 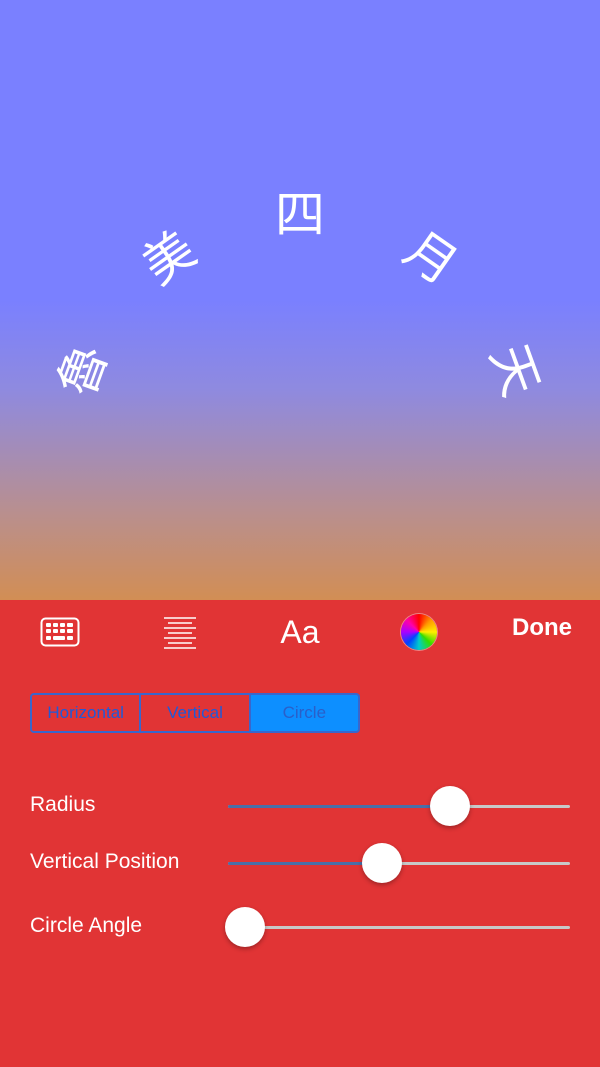 What do you see at coordinates (542, 628) in the screenshot?
I see `done-button: Done` at bounding box center [542, 628].